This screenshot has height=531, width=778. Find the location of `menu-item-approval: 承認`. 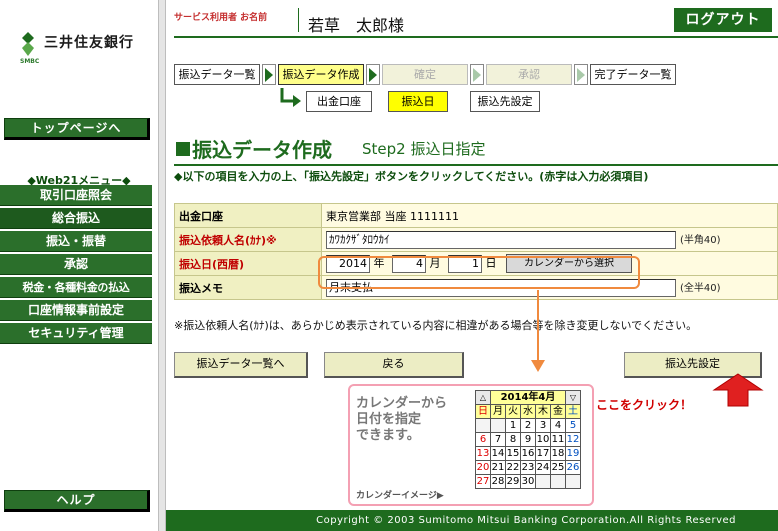

menu-item-approval: 承認 is located at coordinates (76, 264).